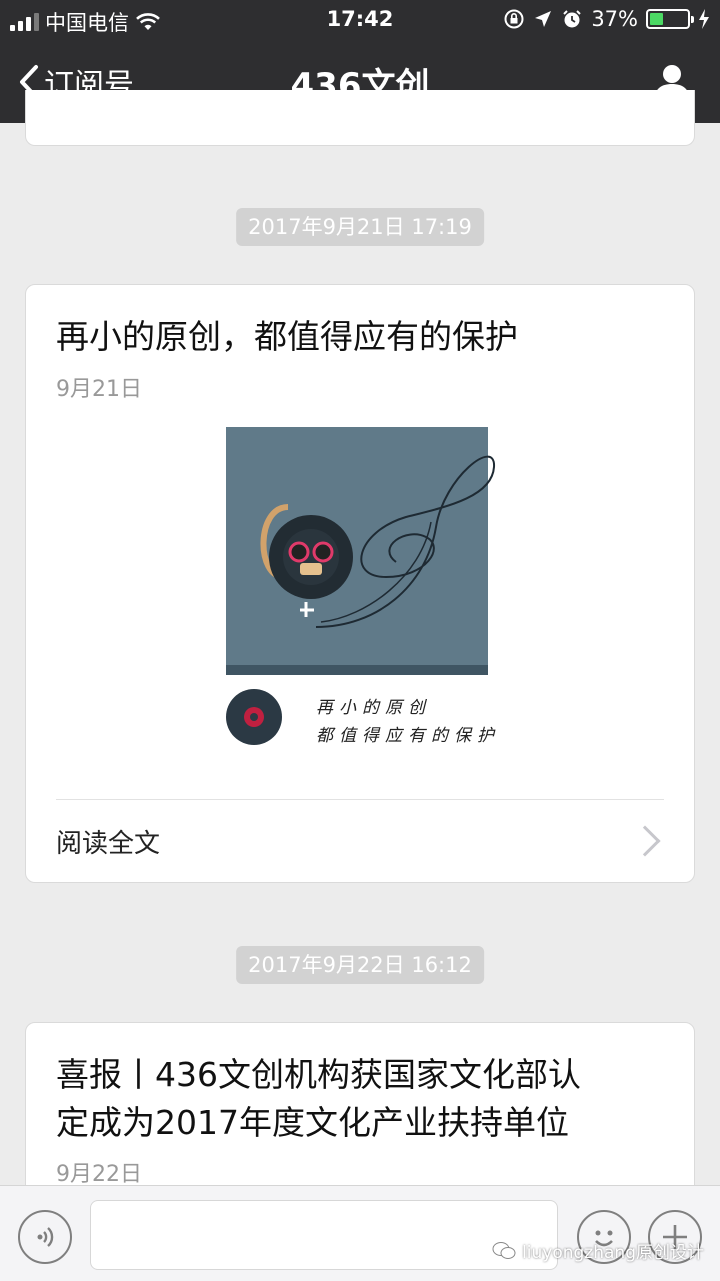  What do you see at coordinates (704, 19) in the screenshot?
I see `charging-icon` at bounding box center [704, 19].